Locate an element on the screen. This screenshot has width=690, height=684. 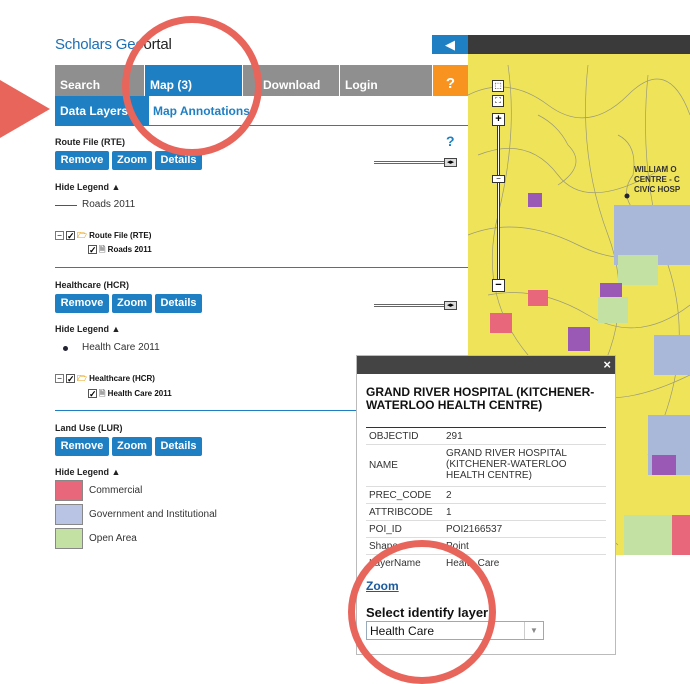
pointer-arrow is located at coordinates (25, 109).